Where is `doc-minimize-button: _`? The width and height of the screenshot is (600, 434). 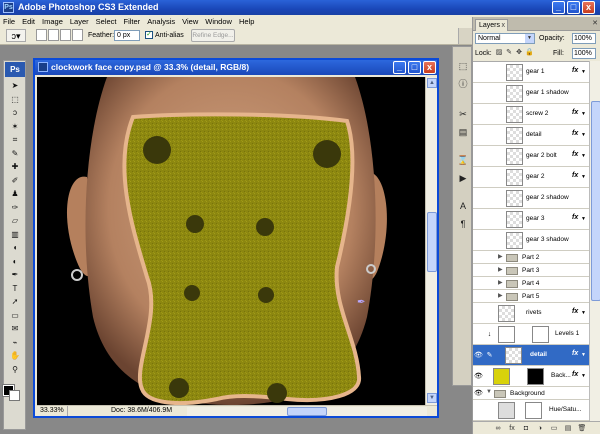
doc-minimize-button: _ is located at coordinates (399, 67).